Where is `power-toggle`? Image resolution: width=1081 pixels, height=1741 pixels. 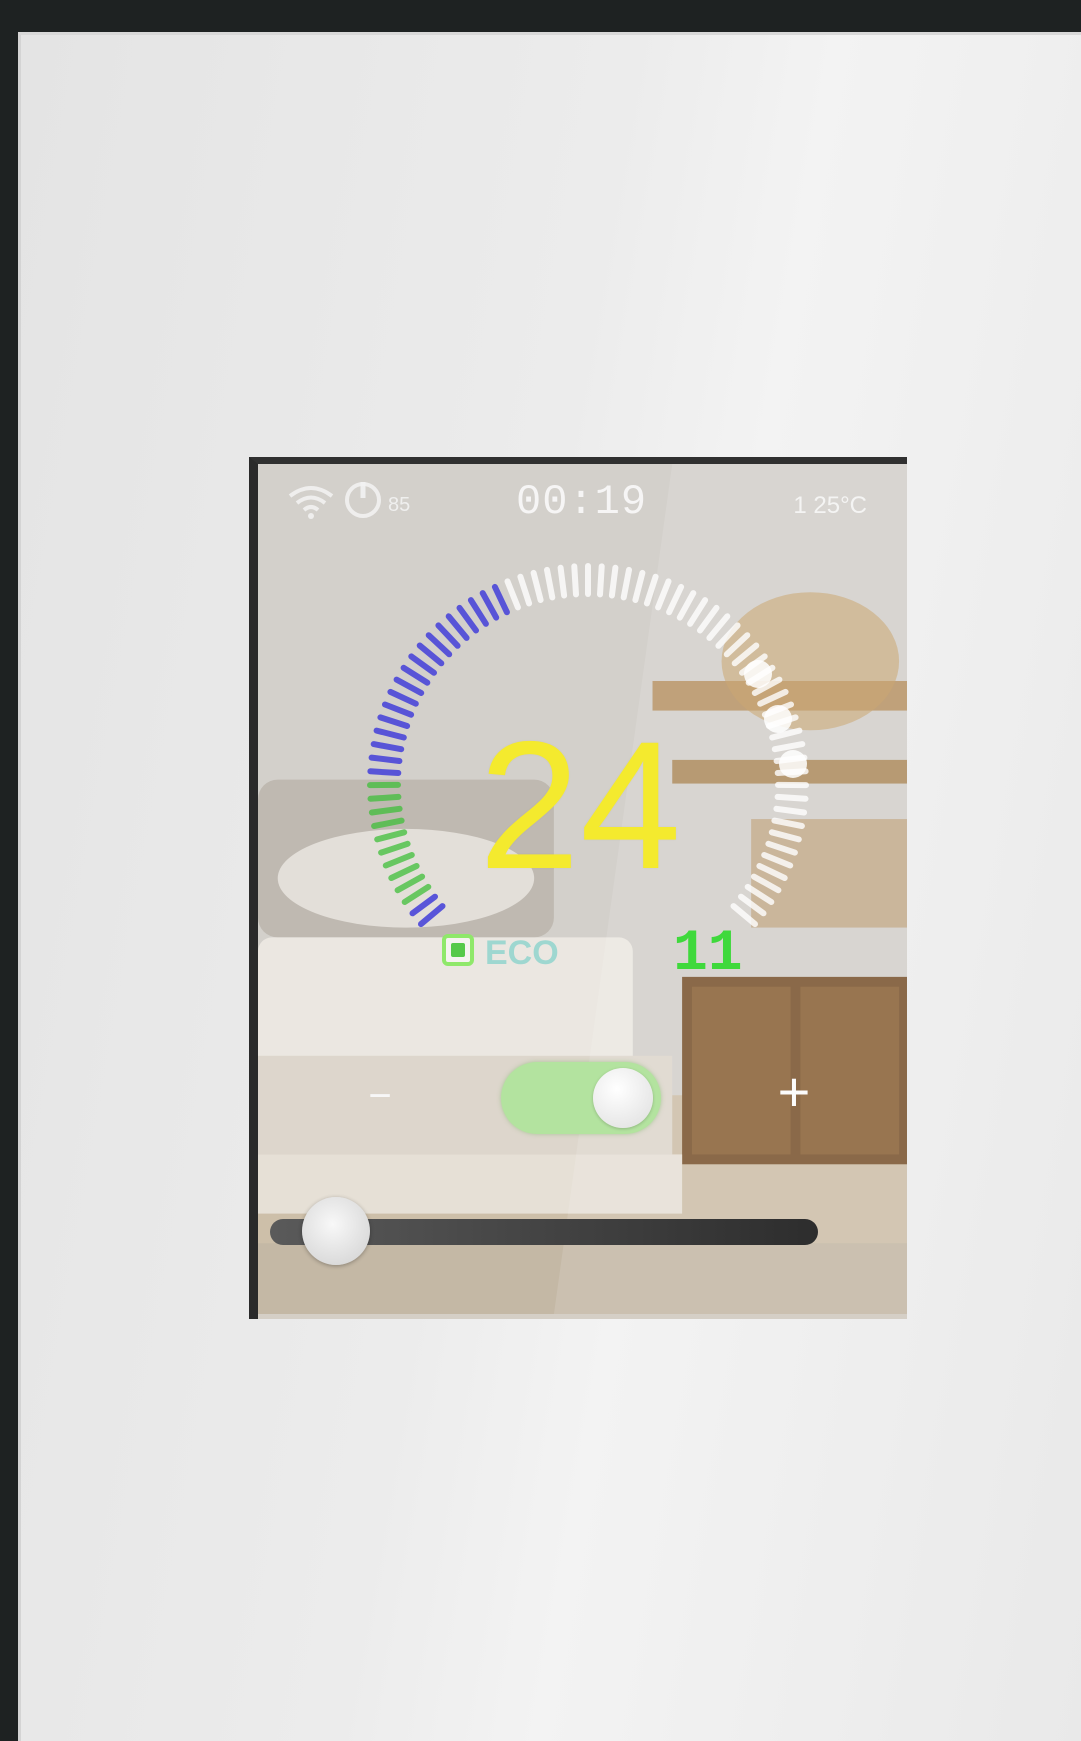 power-toggle is located at coordinates (581, 1098).